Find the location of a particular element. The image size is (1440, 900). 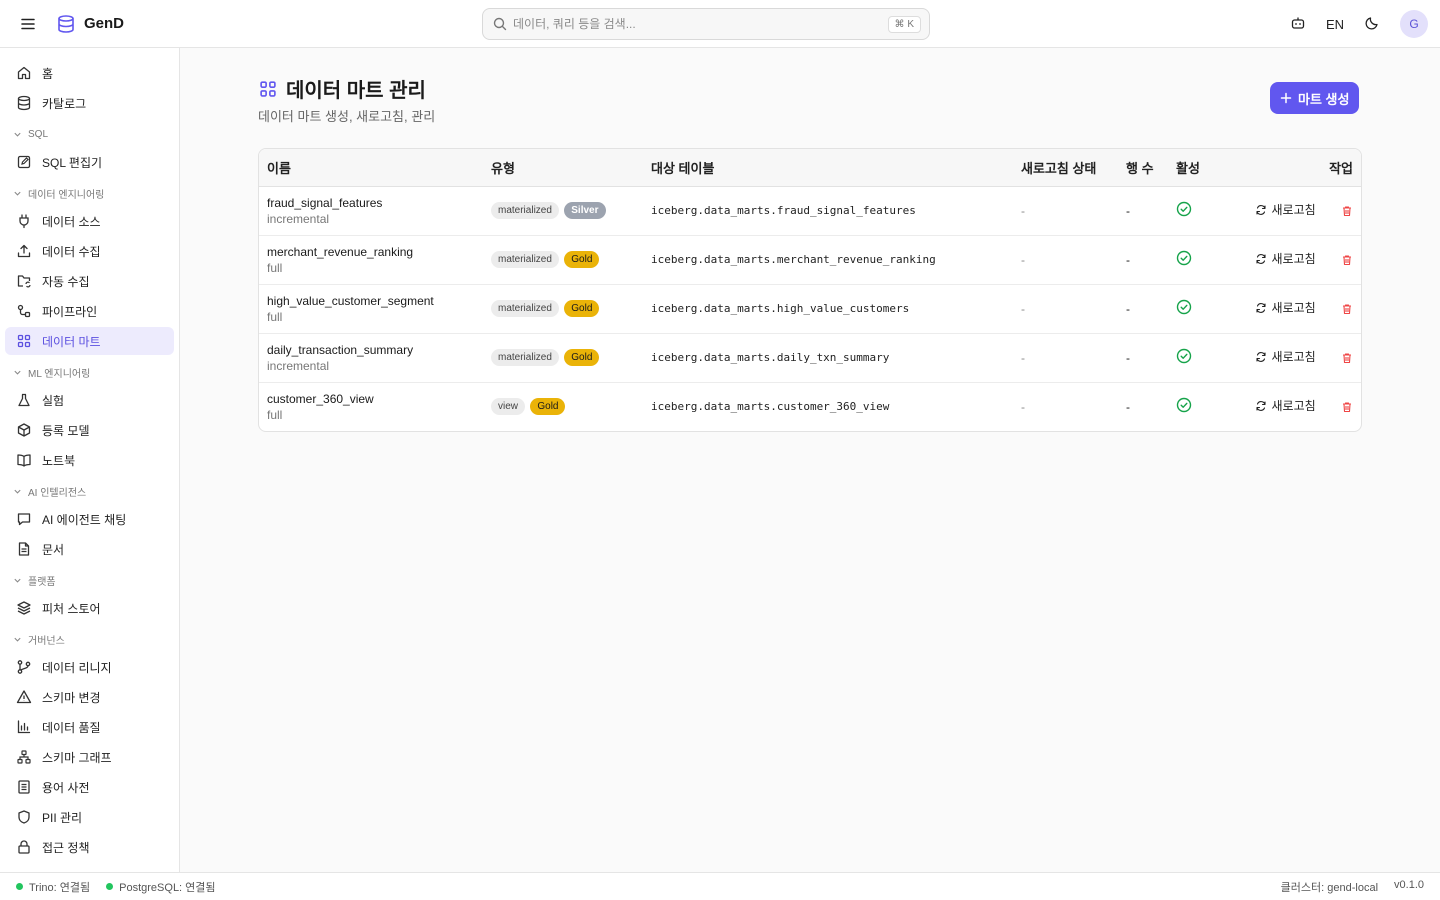

sidebar-item-schema-changes: 스키마 변경 is located at coordinates (89, 697).